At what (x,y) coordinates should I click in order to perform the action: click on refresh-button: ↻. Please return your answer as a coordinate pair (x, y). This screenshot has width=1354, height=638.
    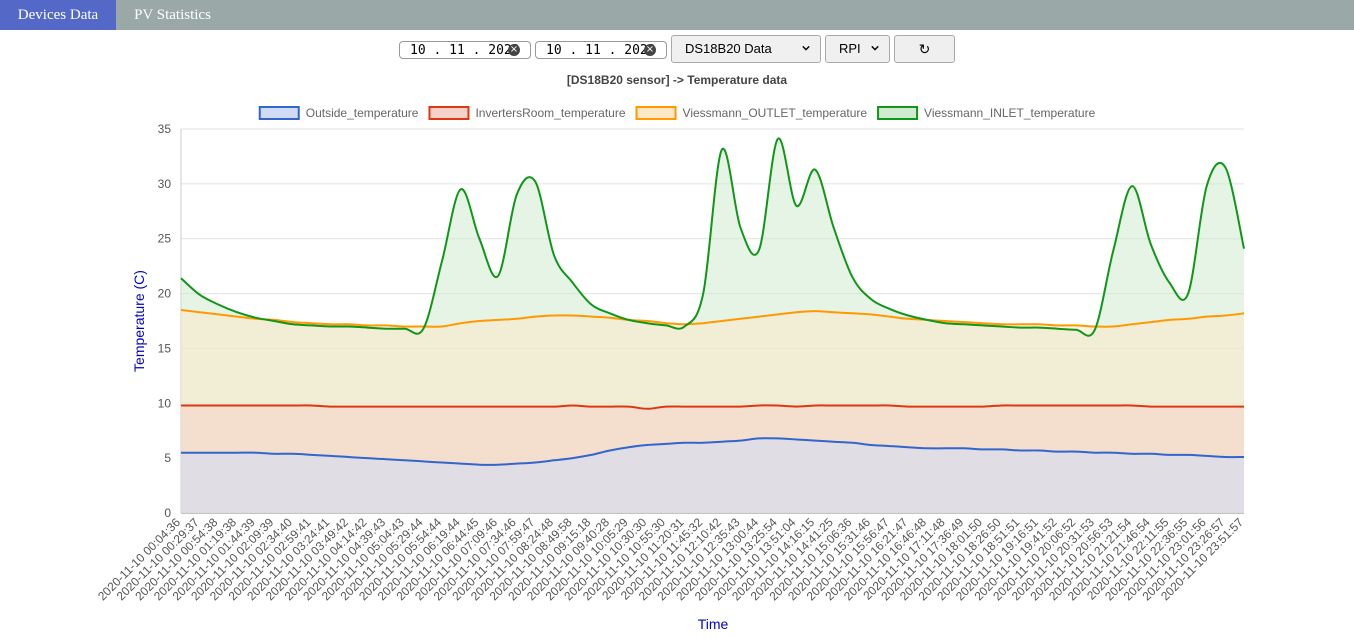
    Looking at the image, I should click on (924, 49).